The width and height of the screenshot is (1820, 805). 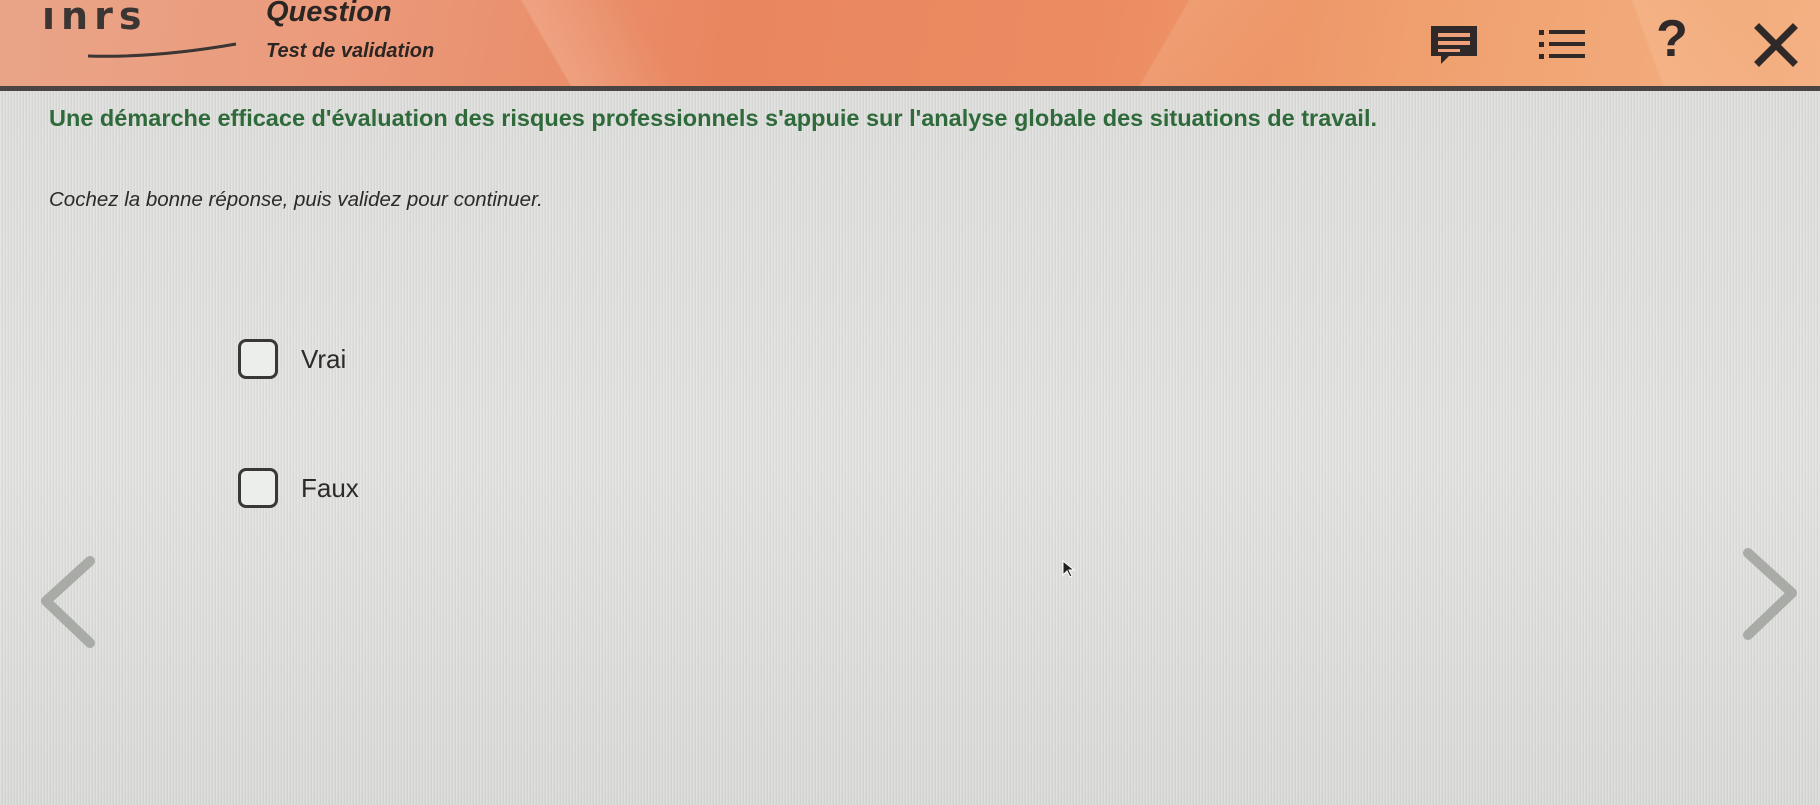 I want to click on header-bar: ınrs Question Test de validation ?, so click(x=910, y=43).